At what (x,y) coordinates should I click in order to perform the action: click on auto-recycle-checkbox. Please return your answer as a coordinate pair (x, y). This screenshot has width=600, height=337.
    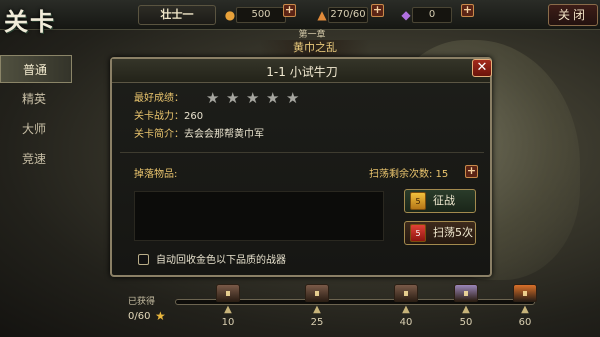
    Looking at the image, I should click on (143, 259).